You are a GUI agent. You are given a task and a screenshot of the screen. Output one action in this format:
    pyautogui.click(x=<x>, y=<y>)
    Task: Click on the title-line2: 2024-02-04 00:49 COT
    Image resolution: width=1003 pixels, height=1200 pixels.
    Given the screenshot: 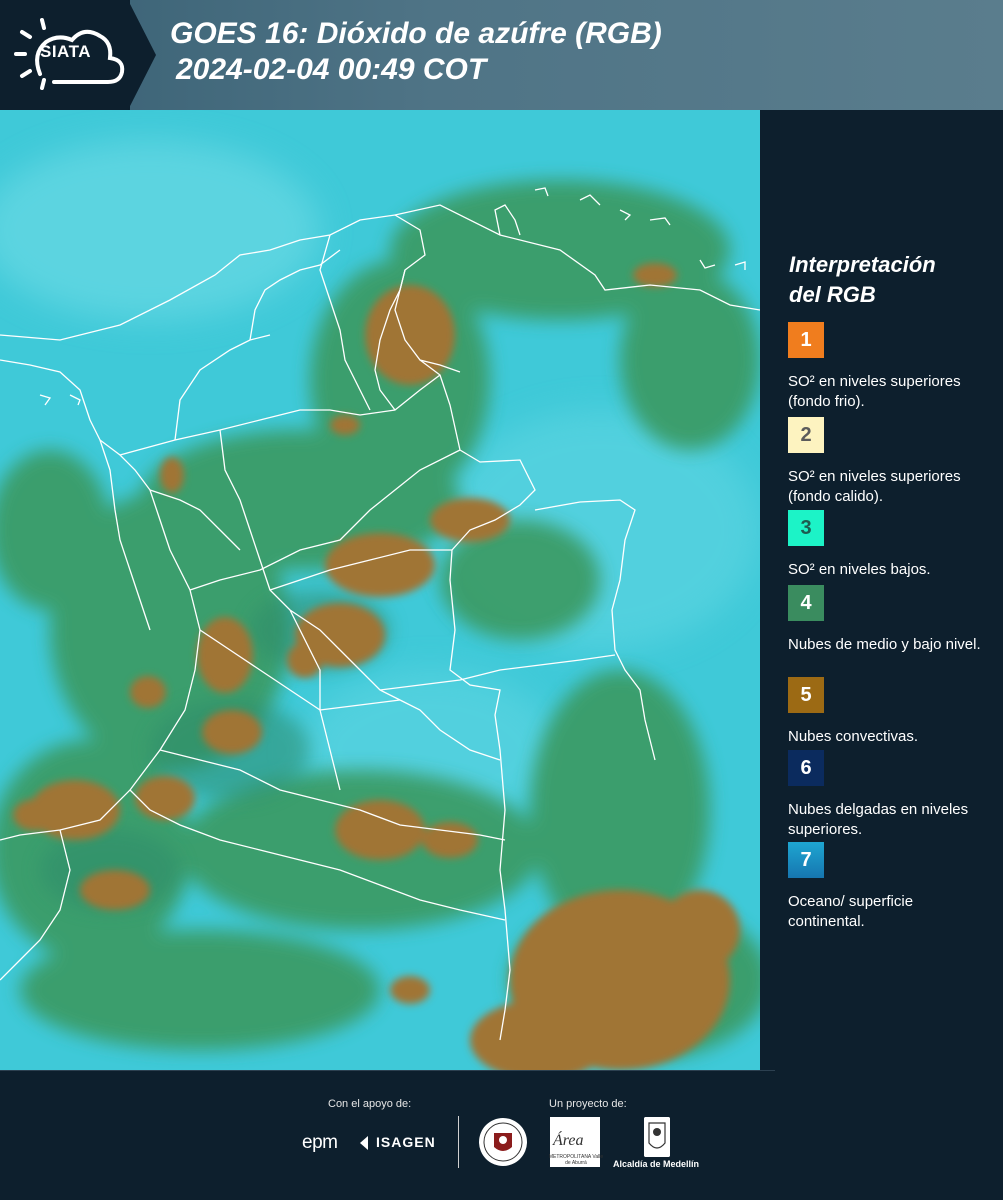 What is the action you would take?
    pyautogui.click(x=331, y=69)
    